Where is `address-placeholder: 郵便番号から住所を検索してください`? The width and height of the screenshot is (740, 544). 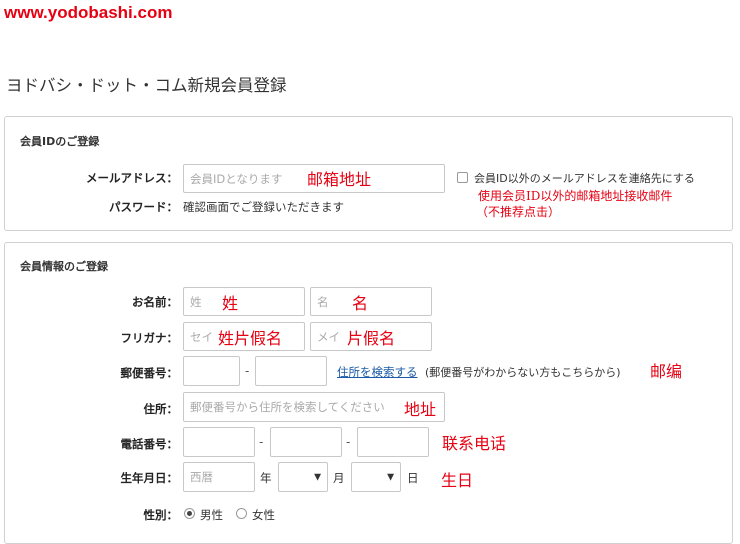
address-placeholder: 郵便番号から住所を検索してください is located at coordinates (287, 407).